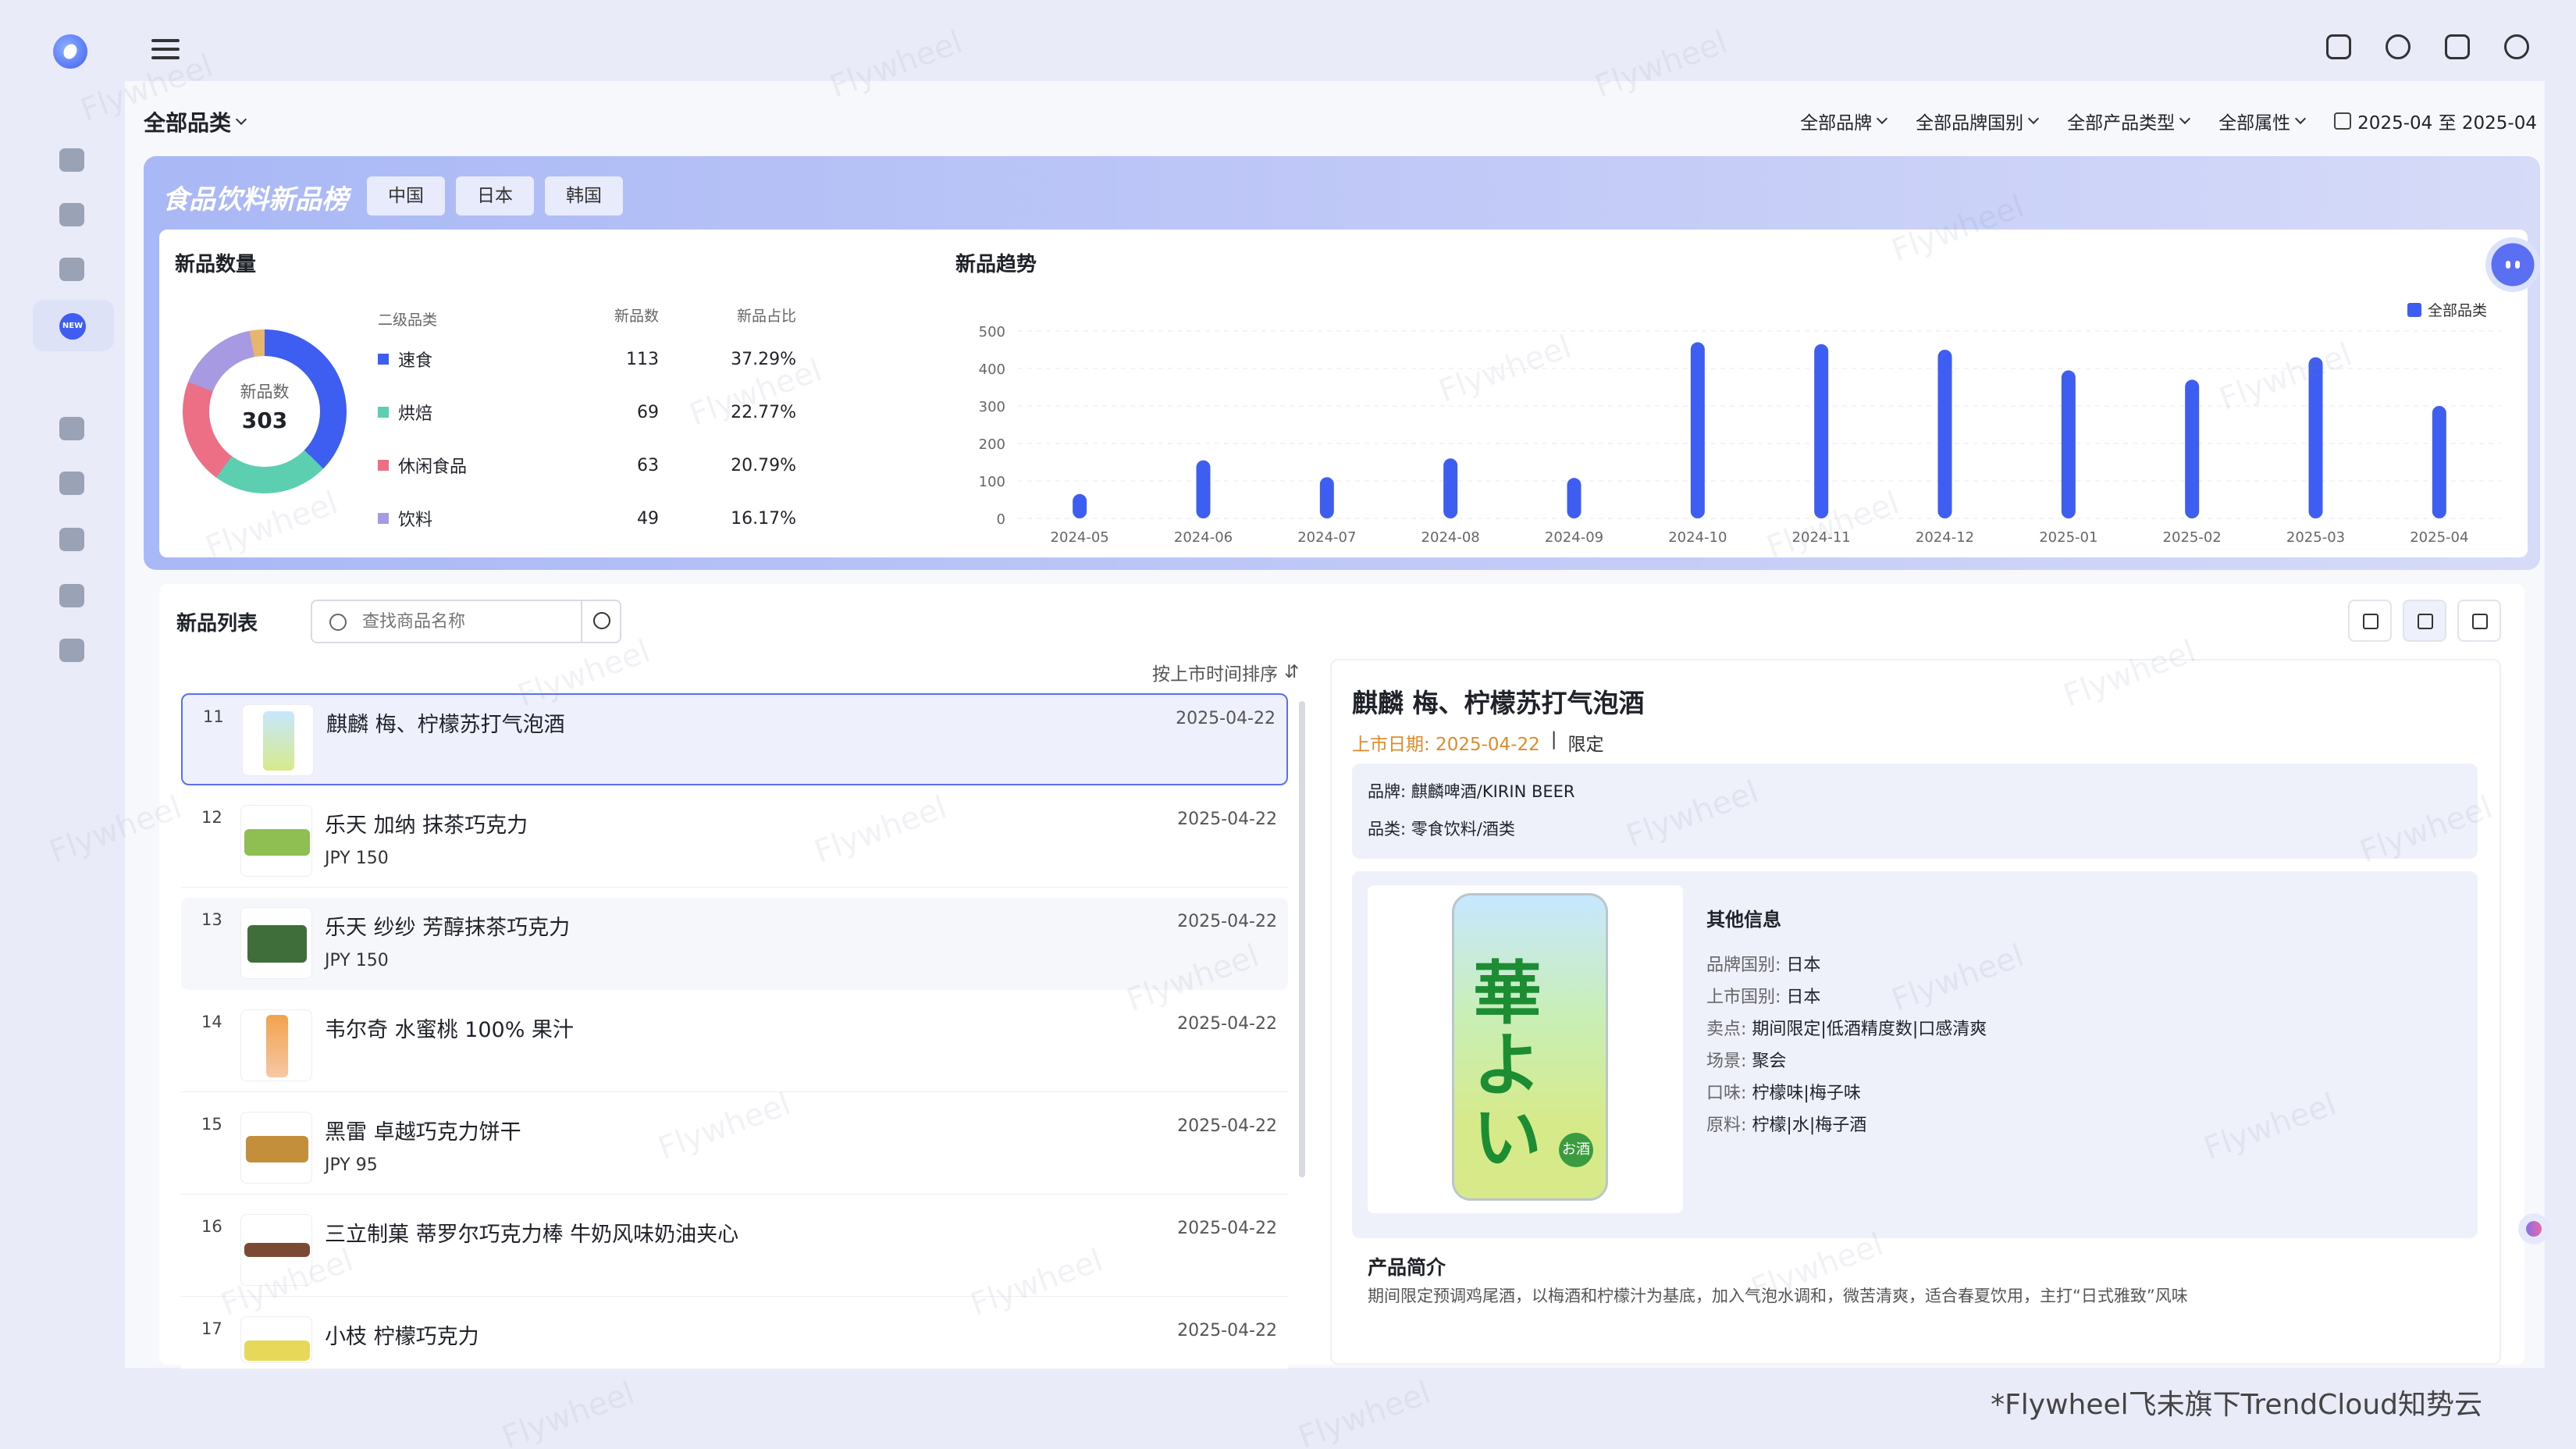 This screenshot has width=2576, height=1449. What do you see at coordinates (71, 483) in the screenshot?
I see `discount-icon` at bounding box center [71, 483].